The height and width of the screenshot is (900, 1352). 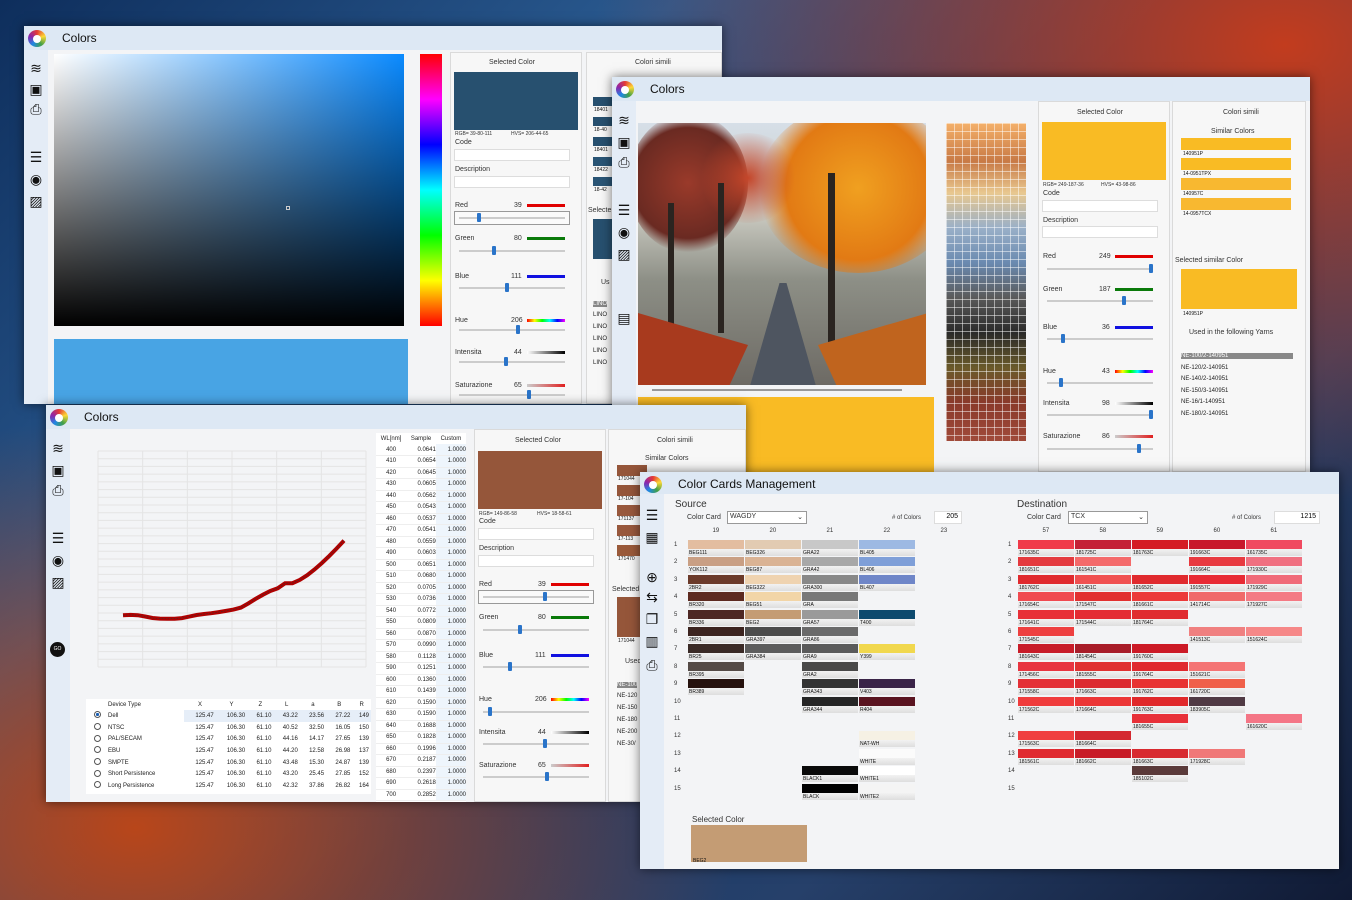 I want to click on spectrum-cell: 0.2852, so click(x=421, y=795).